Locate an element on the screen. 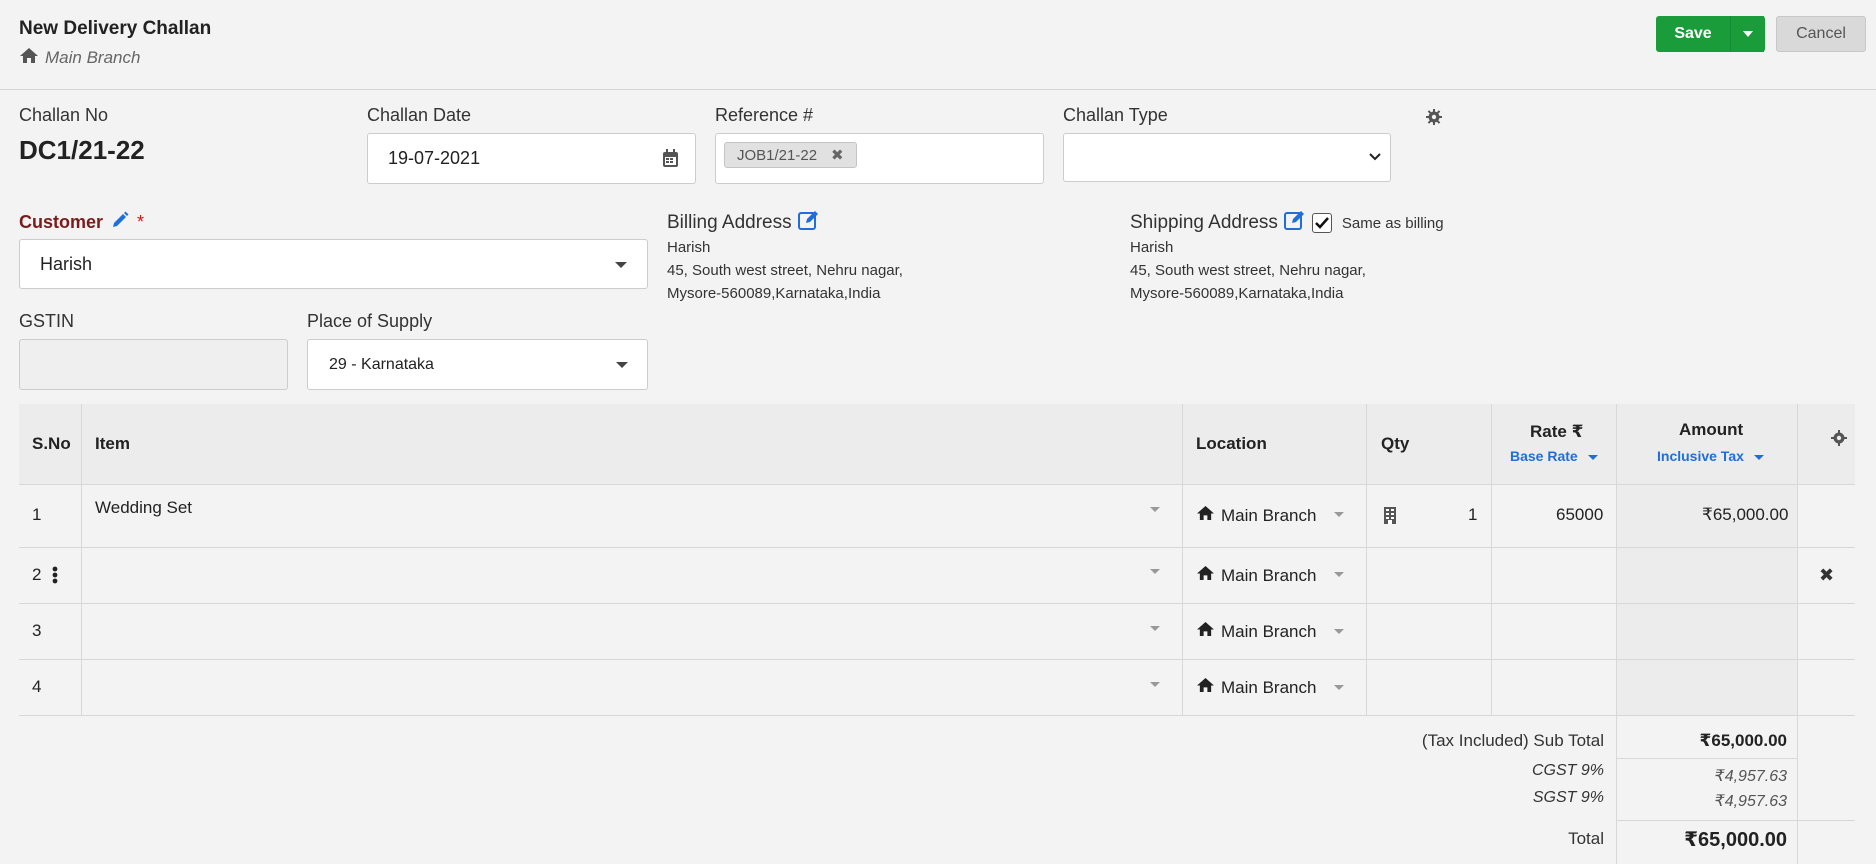  remove-row-icon: ✖ is located at coordinates (1826, 575).